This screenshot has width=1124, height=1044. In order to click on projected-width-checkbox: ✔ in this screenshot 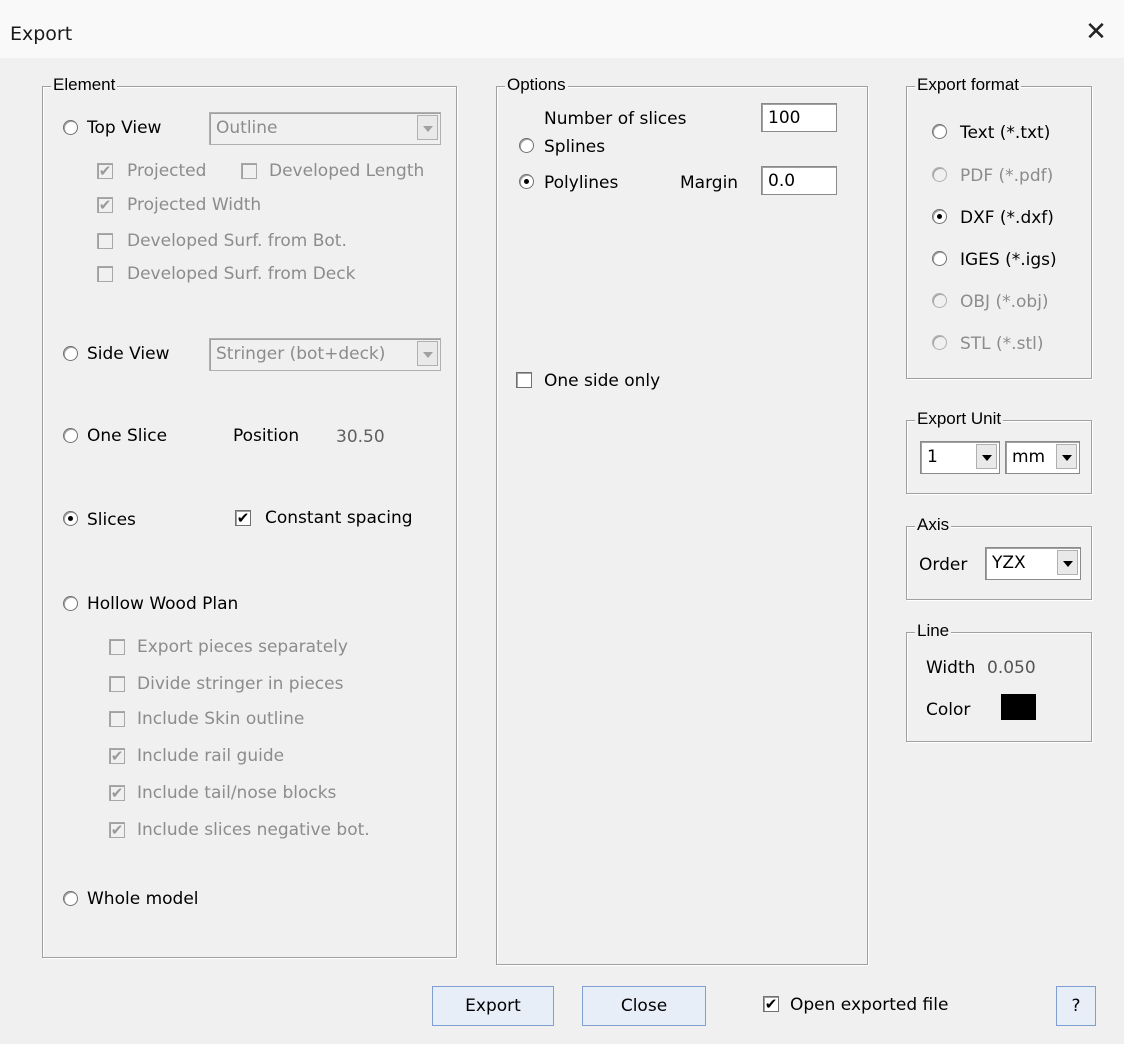, I will do `click(105, 205)`.